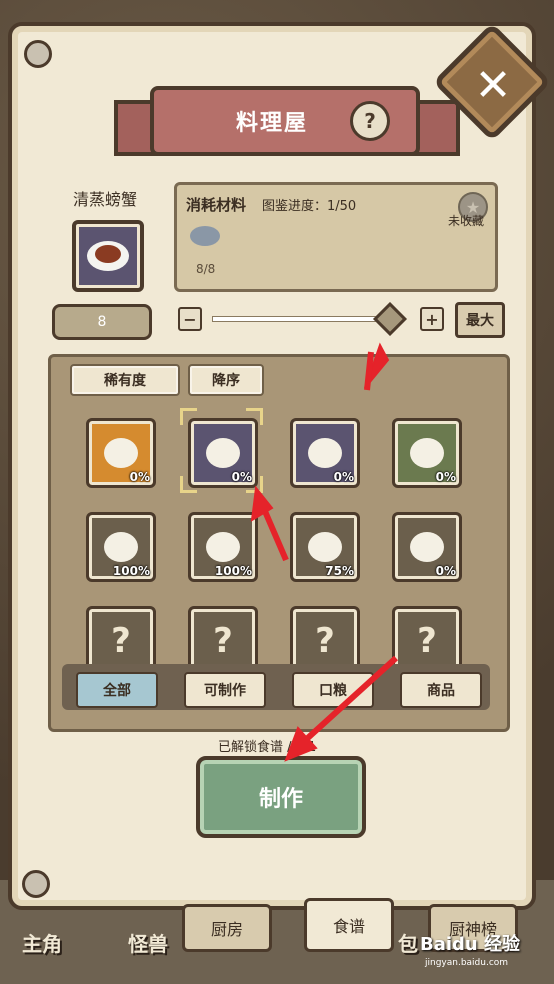 The image size is (554, 984). Describe the element at coordinates (408, 942) in the screenshot. I see `nav-bag-label: 包` at that location.